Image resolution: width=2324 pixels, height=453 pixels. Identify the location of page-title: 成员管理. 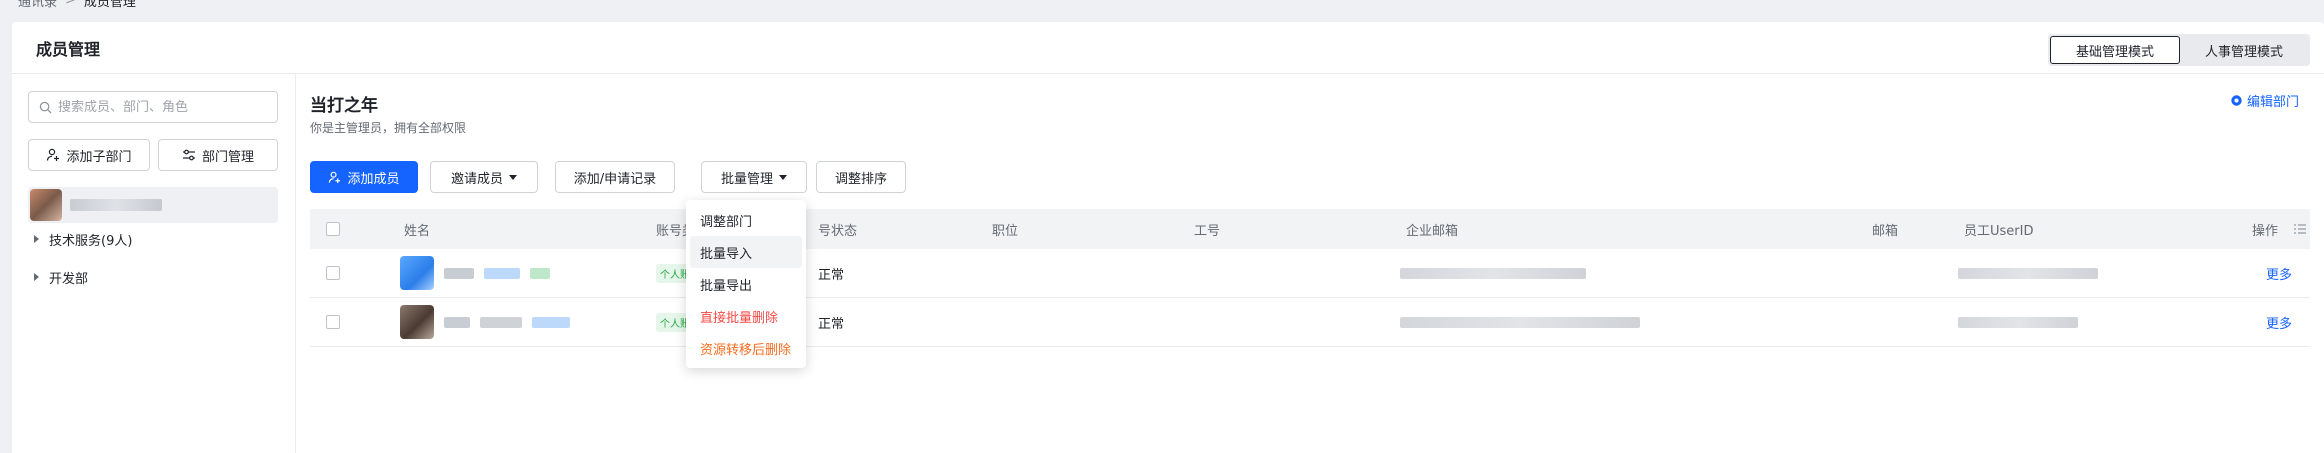
(68, 49).